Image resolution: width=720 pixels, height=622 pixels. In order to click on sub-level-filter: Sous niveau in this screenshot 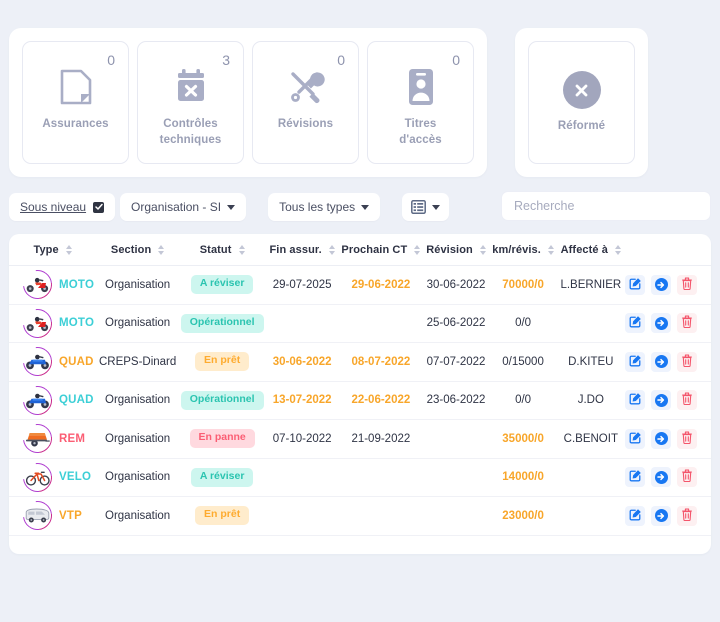, I will do `click(62, 207)`.